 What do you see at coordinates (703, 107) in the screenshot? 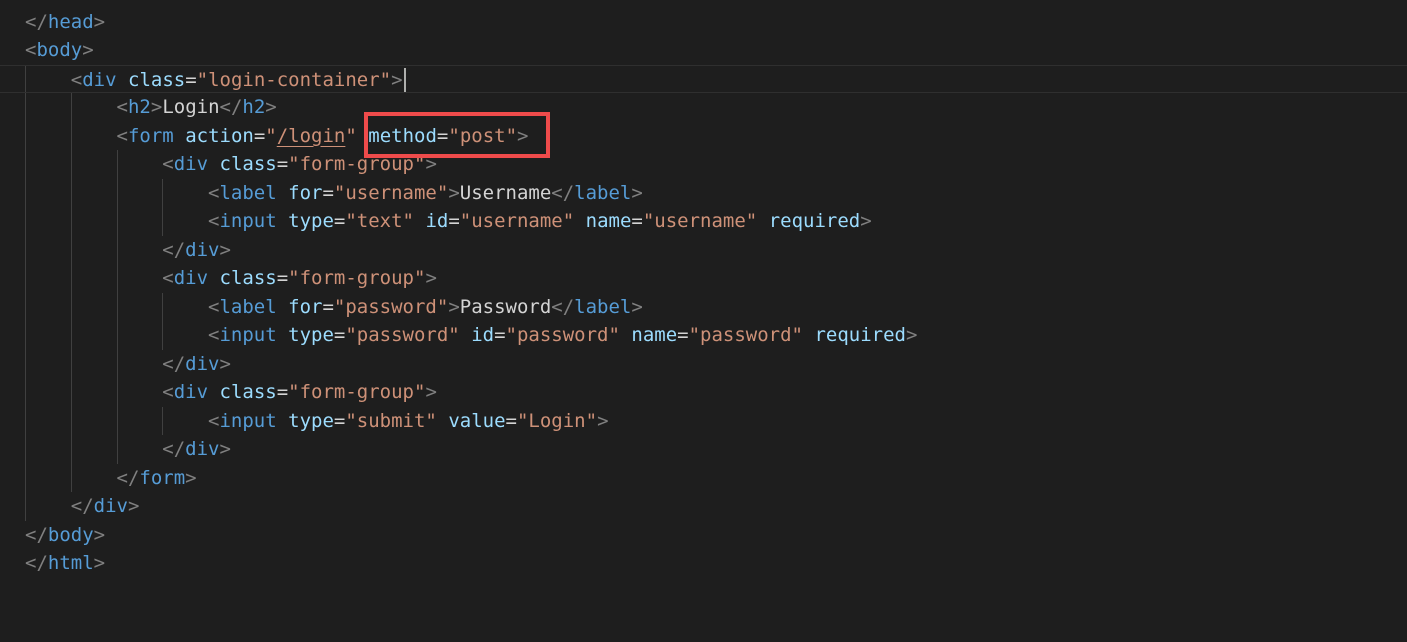
I see `code-line: <h2>Login</h2>` at bounding box center [703, 107].